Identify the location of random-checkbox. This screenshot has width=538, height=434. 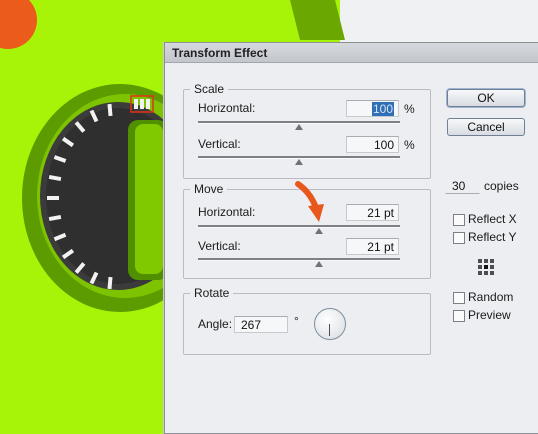
(459, 298).